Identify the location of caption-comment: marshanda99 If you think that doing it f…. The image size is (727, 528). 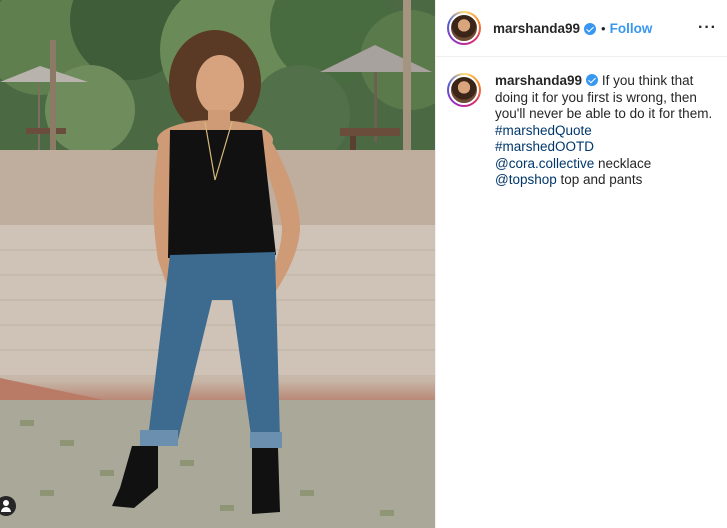
(581, 123).